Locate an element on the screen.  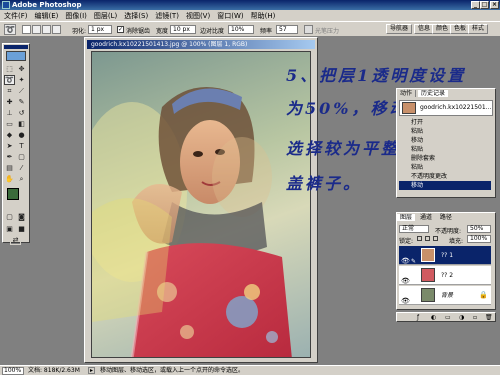
brush-tool-icon: ✎ is located at coordinates (21, 102).